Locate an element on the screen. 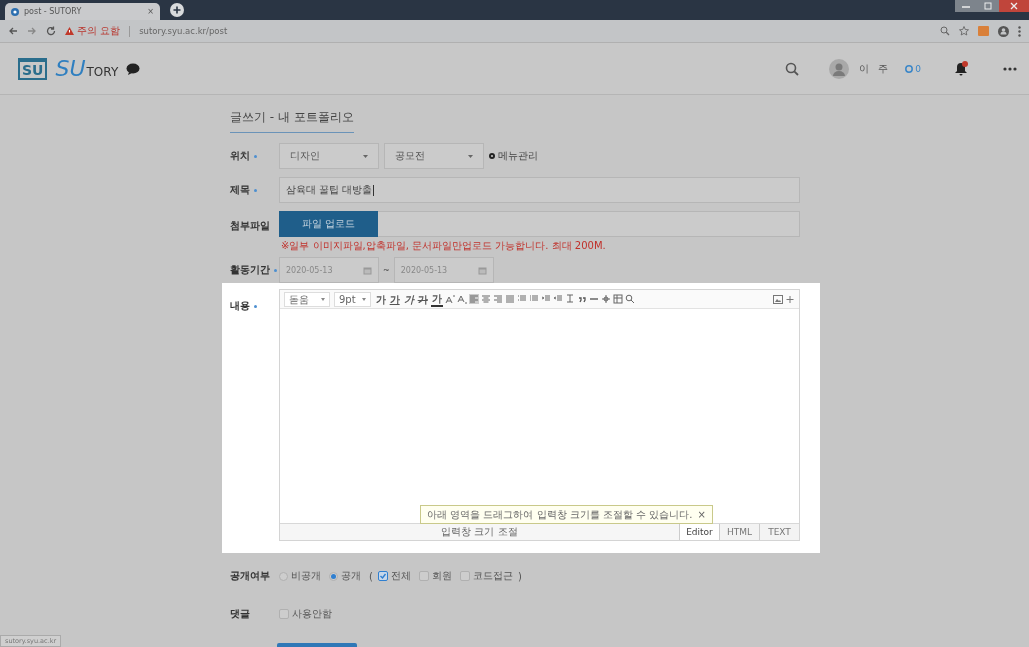  field-label: 활동기간 is located at coordinates (250, 270).